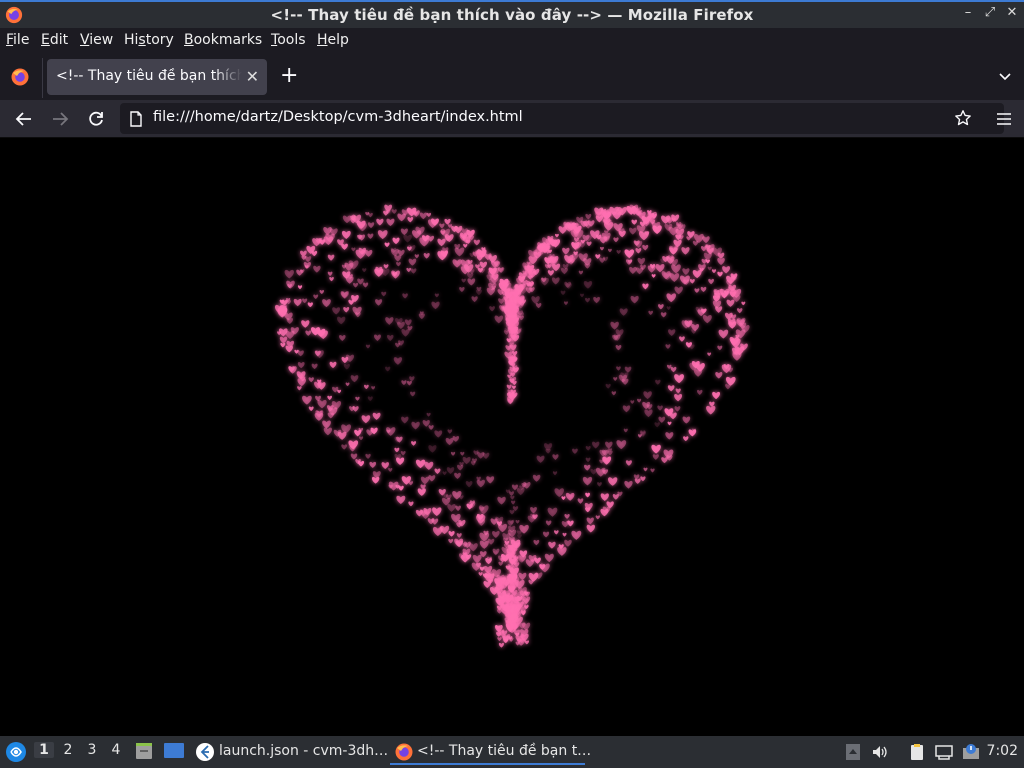 The width and height of the screenshot is (1024, 768). Describe the element at coordinates (880, 752) in the screenshot. I see `volume-icon` at that location.